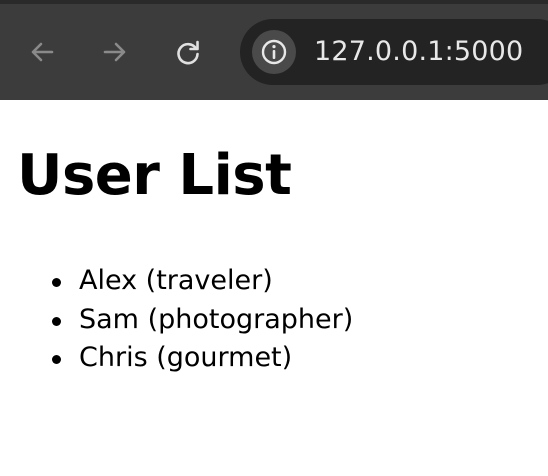 This screenshot has height=476, width=548. I want to click on reload-icon, so click(188, 52).